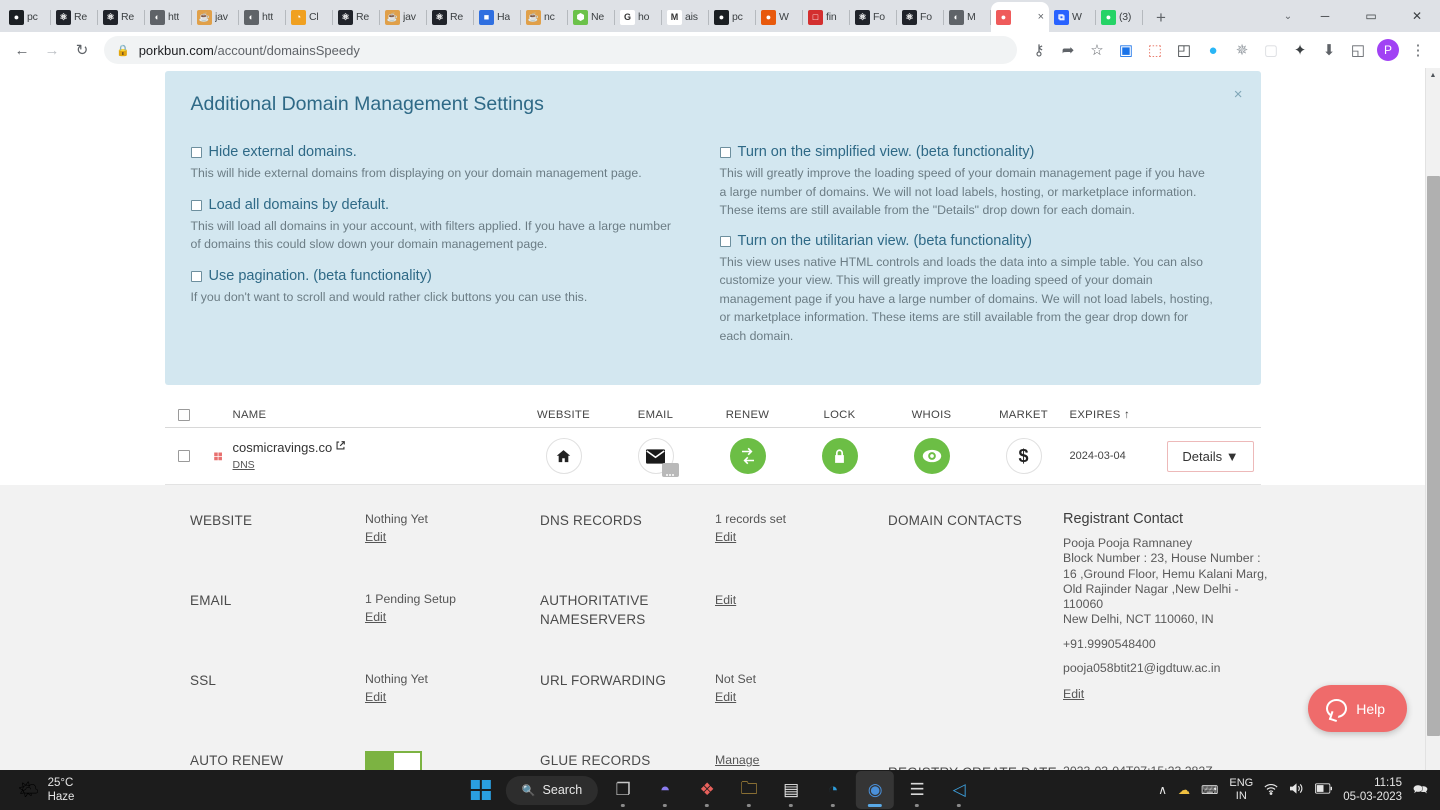  I want to click on task-view-icon: ❐, so click(623, 790).